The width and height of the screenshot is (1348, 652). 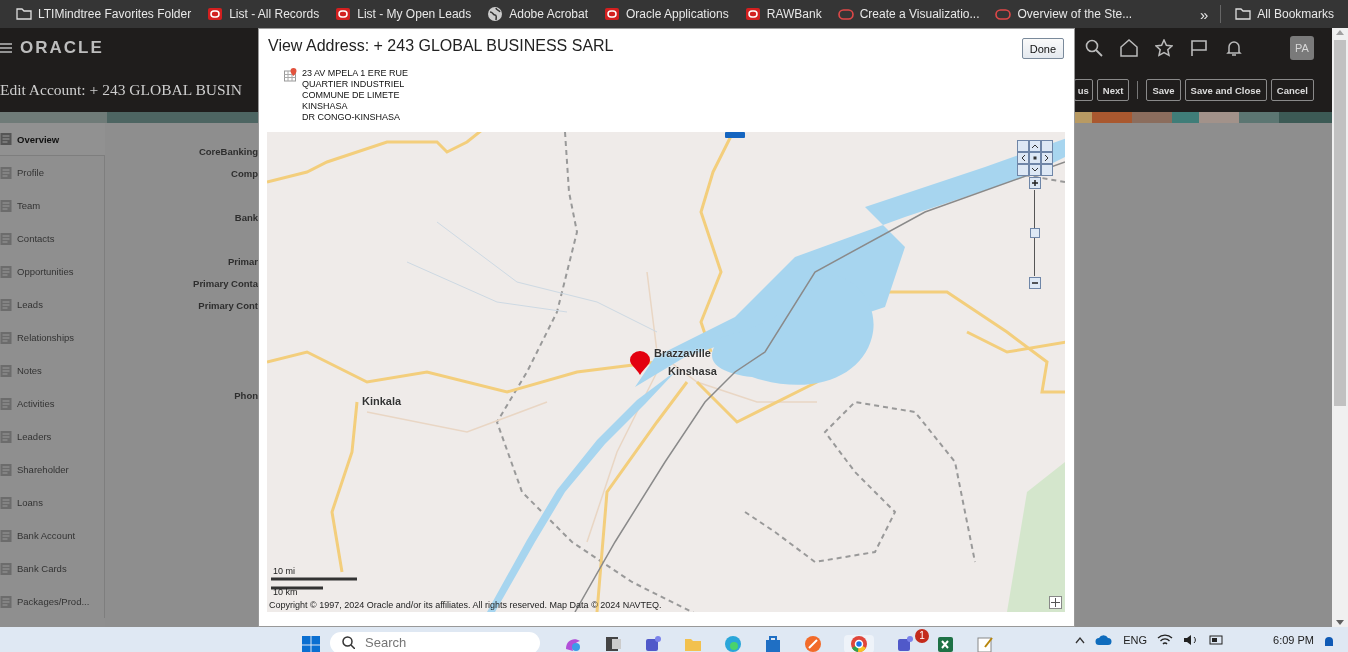 I want to click on field-label: Primary Cont, so click(x=227, y=306).